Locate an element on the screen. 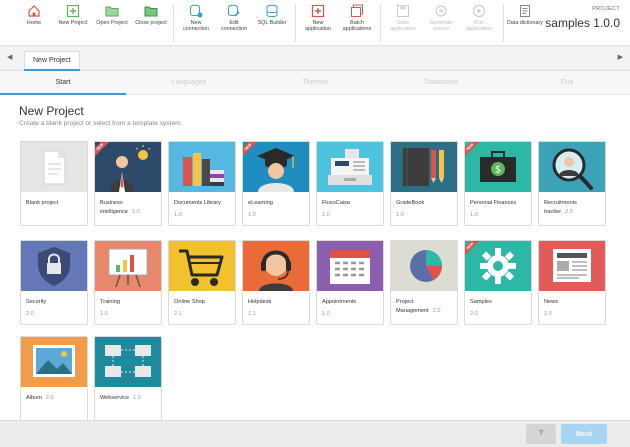 The width and height of the screenshot is (630, 447). step-databases: Databases is located at coordinates (441, 83).